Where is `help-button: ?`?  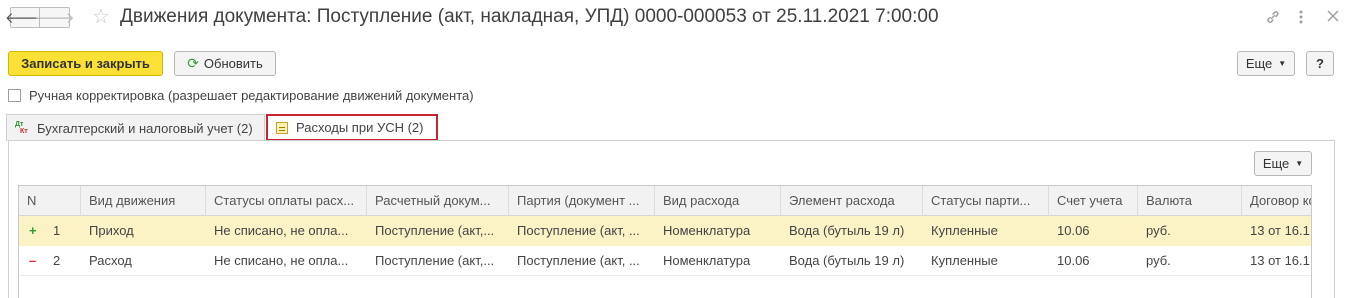 help-button: ? is located at coordinates (1320, 63).